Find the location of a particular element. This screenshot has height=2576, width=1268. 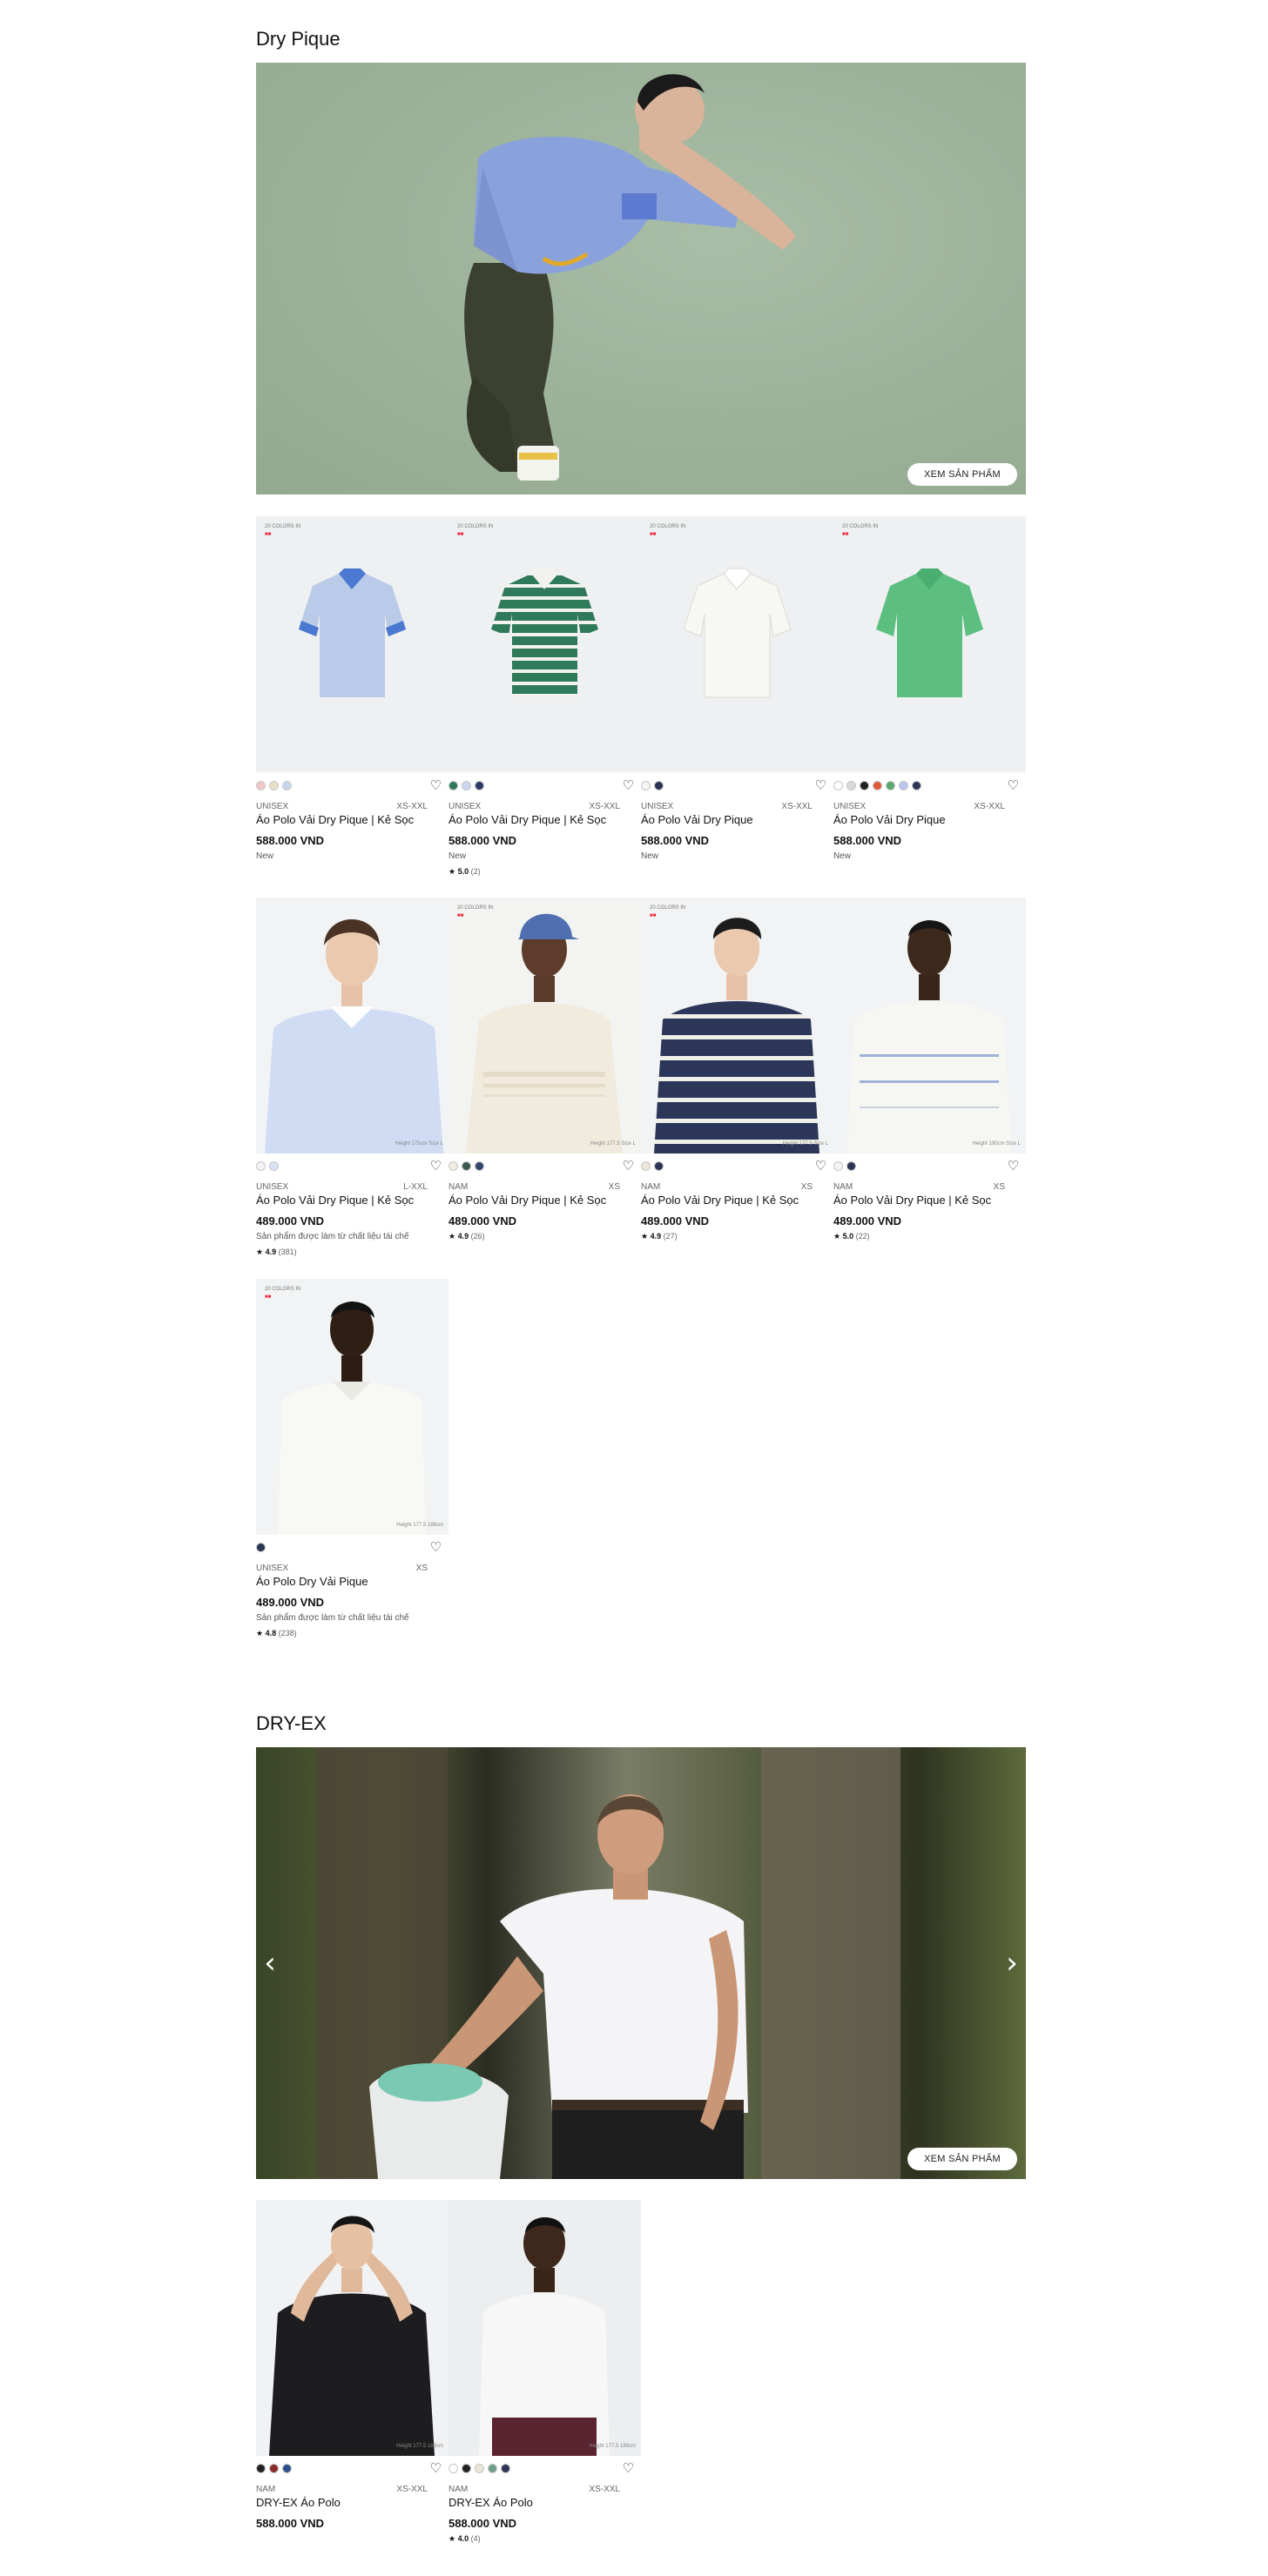

product-rating: ★ 5.0 (22) is located at coordinates (851, 1236).